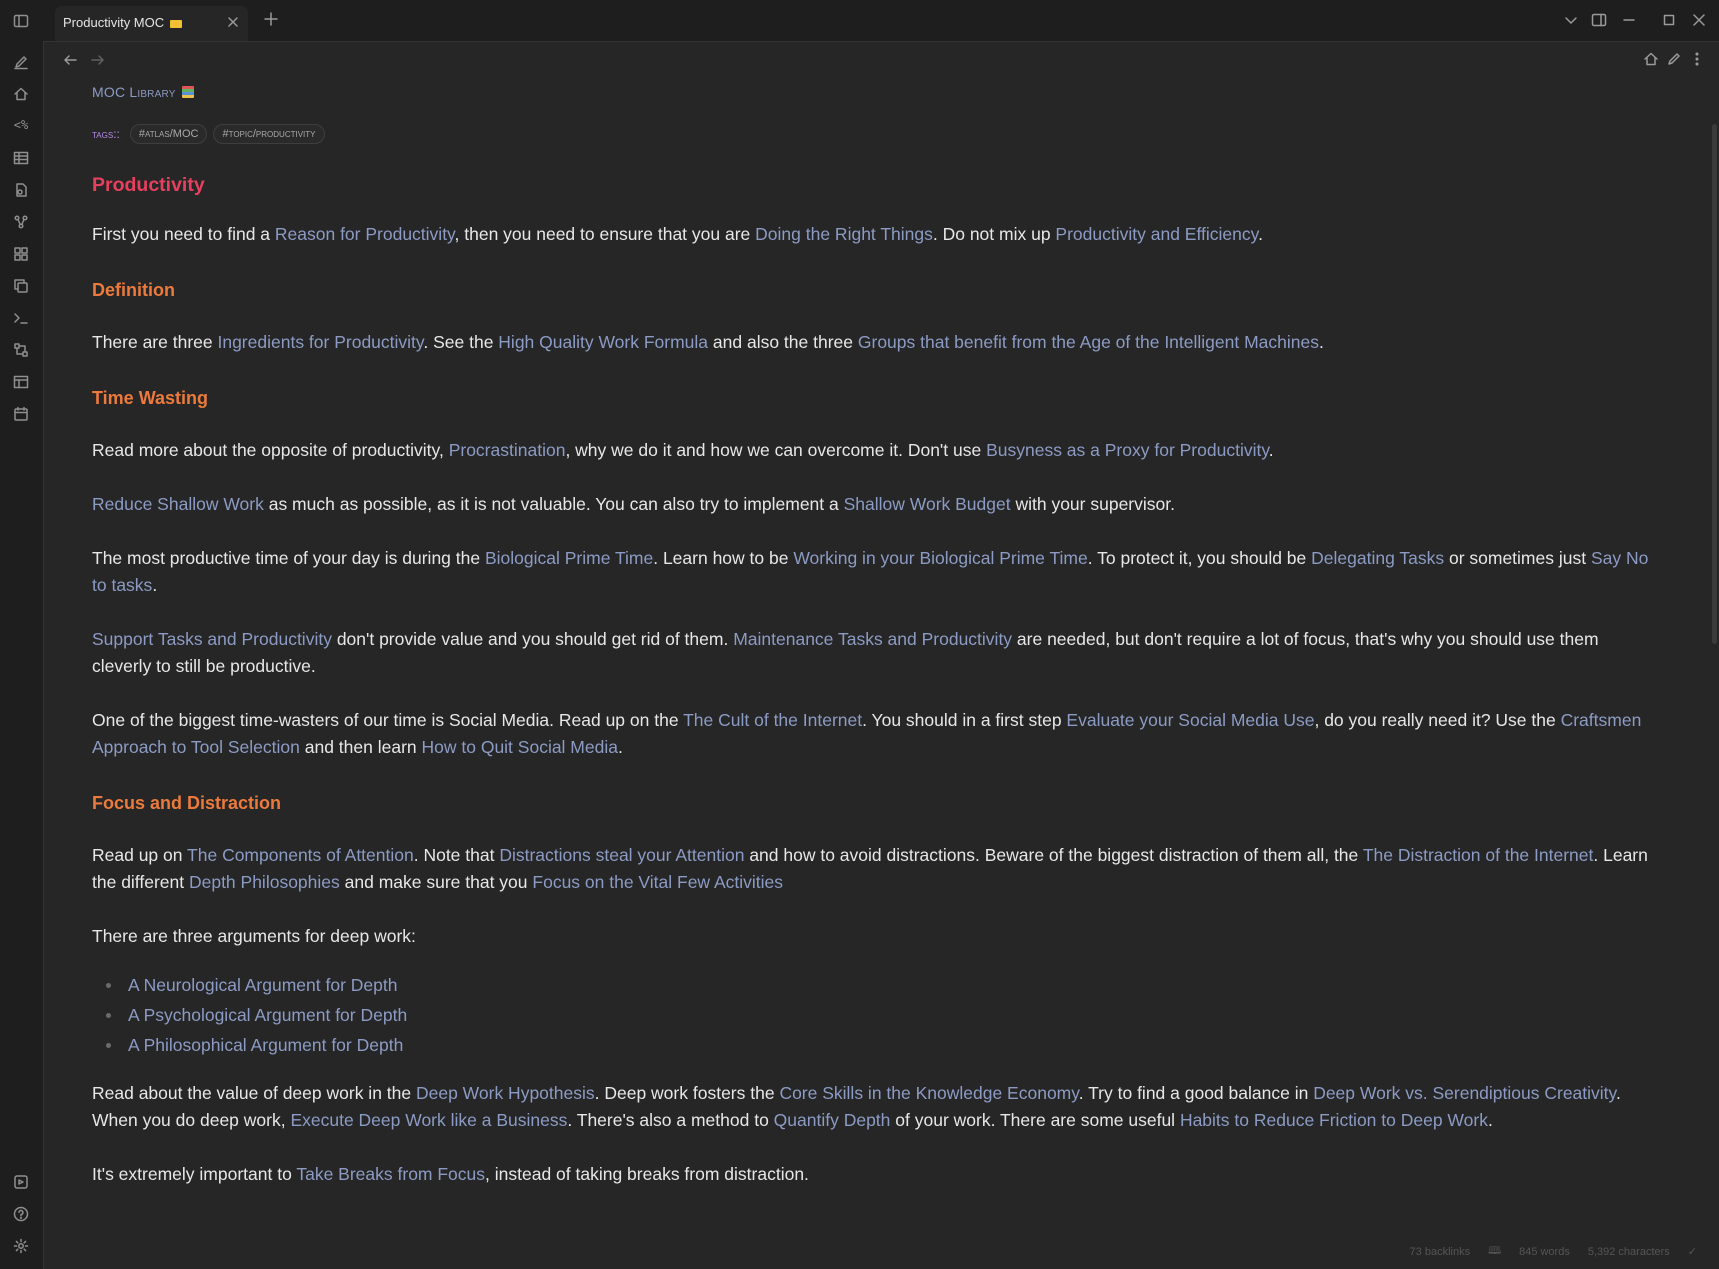  I want to click on edit-mode-icon, so click(1674, 59).